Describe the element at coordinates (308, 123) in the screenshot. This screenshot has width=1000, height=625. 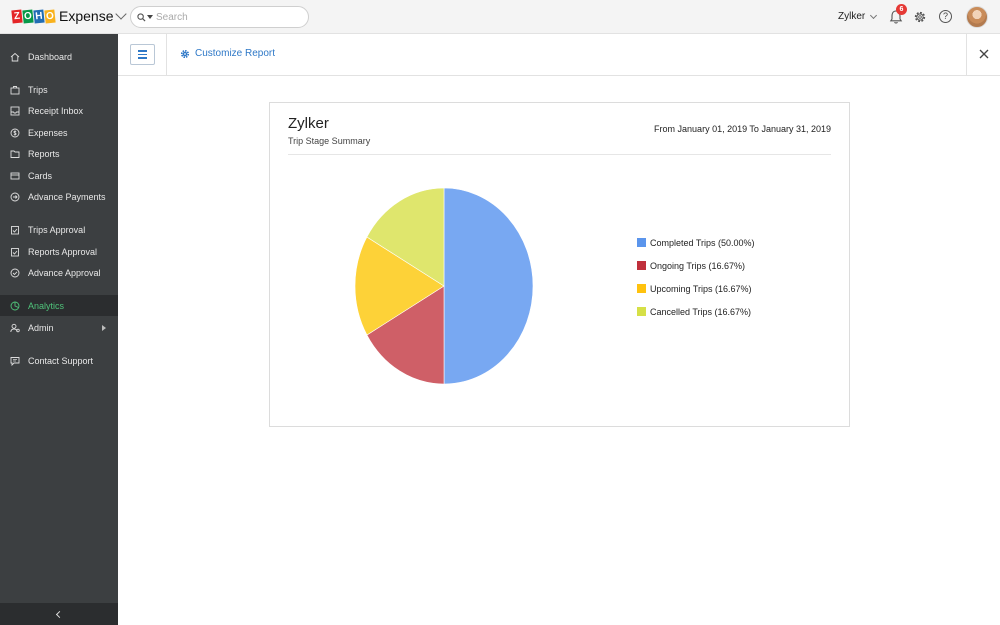
I see `report-org-title: Zylker` at that location.